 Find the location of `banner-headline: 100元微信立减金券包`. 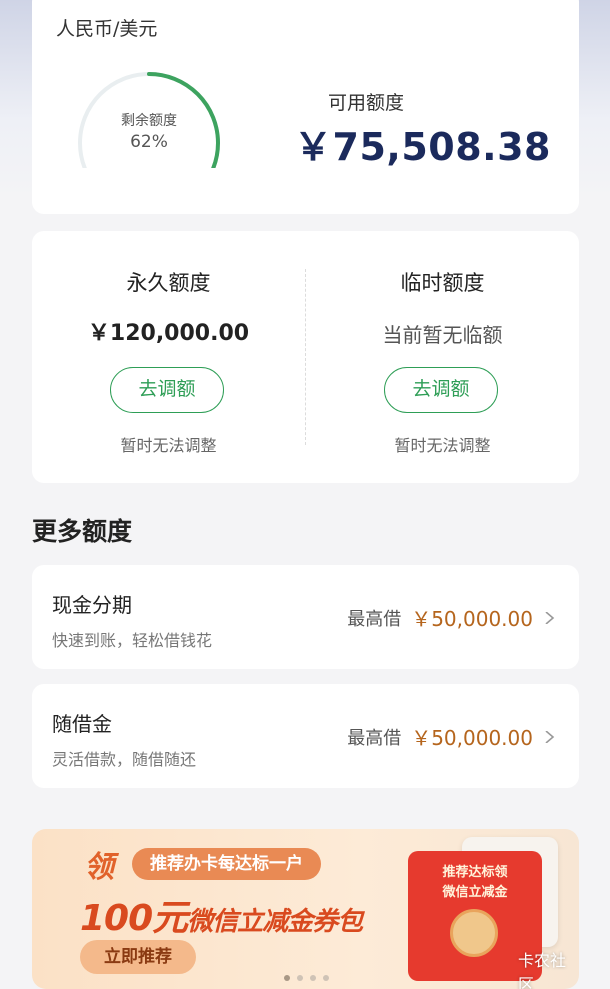

banner-headline: 100元微信立减金券包 is located at coordinates (221, 915).